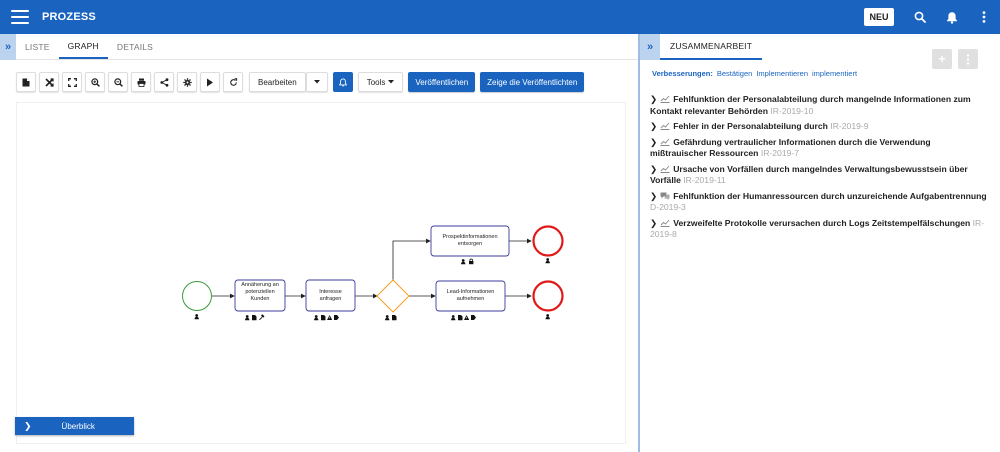 The image size is (1000, 452). I want to click on chat-icon, so click(665, 196).